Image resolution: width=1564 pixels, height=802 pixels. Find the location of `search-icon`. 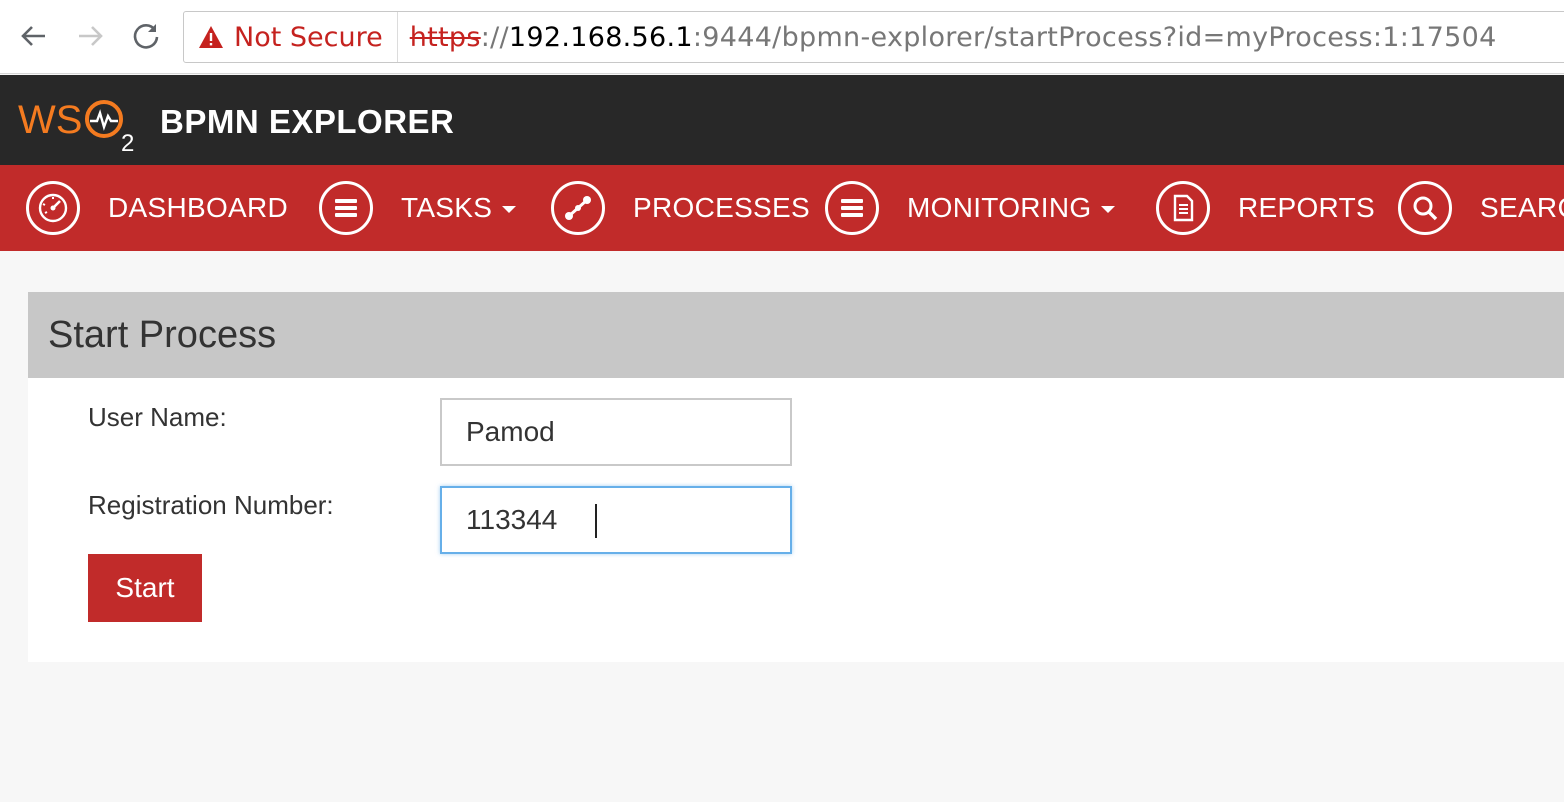

search-icon is located at coordinates (1425, 208).